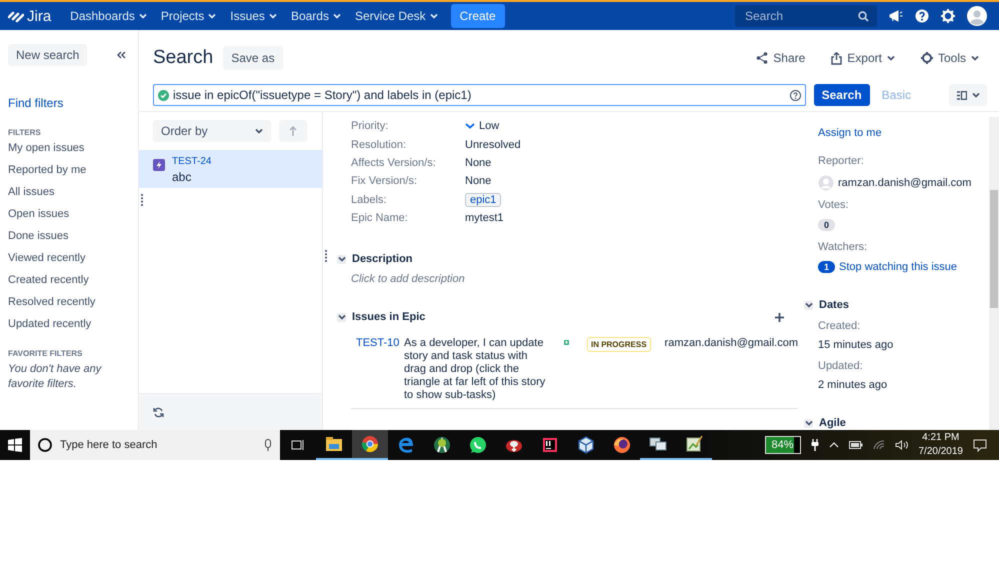 The height and width of the screenshot is (562, 999). I want to click on filter-link: Updated recently, so click(73, 324).